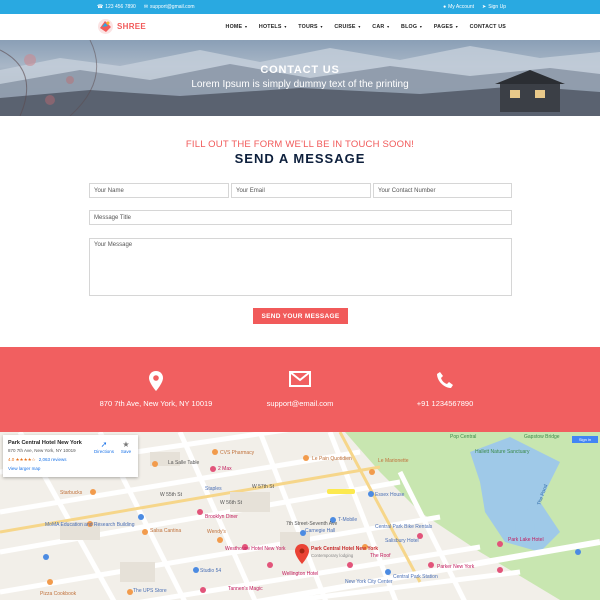 The image size is (600, 600). I want to click on brand-logo: SHREE, so click(121, 26).